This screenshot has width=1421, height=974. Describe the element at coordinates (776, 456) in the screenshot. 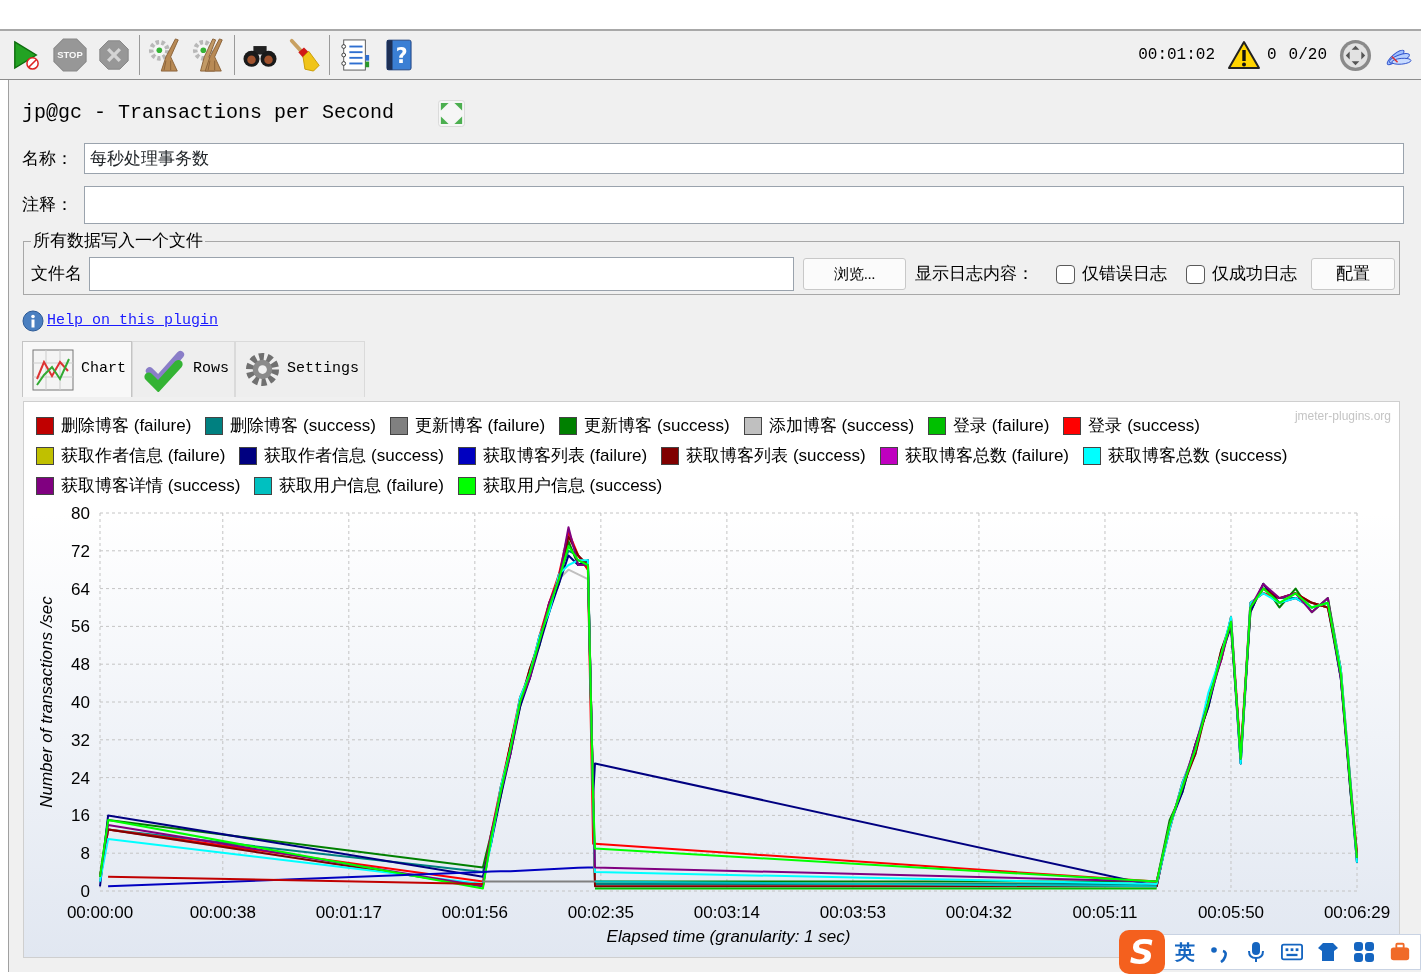

I see `legend-label: 获取博客列表 (success)` at that location.